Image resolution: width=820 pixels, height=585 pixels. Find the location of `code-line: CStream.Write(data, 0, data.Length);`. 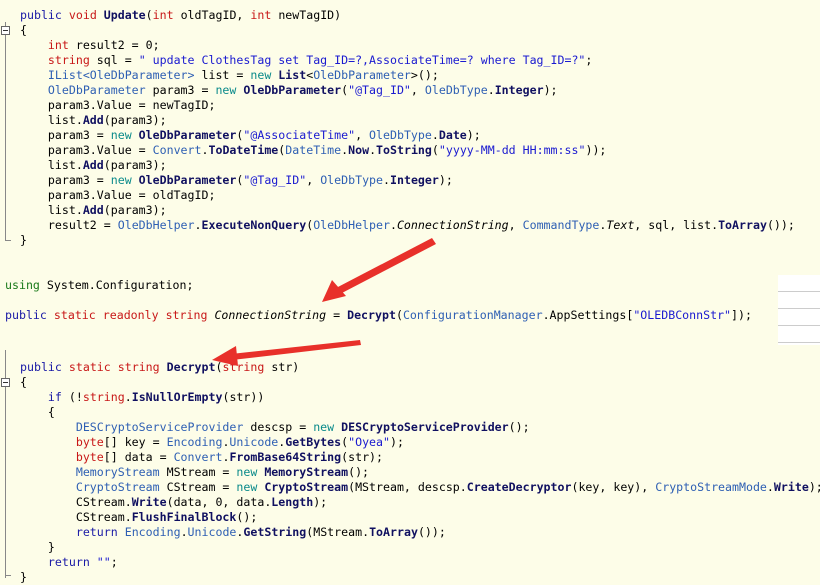

code-line: CStream.Write(data, 0, data.Length); is located at coordinates (173, 502).